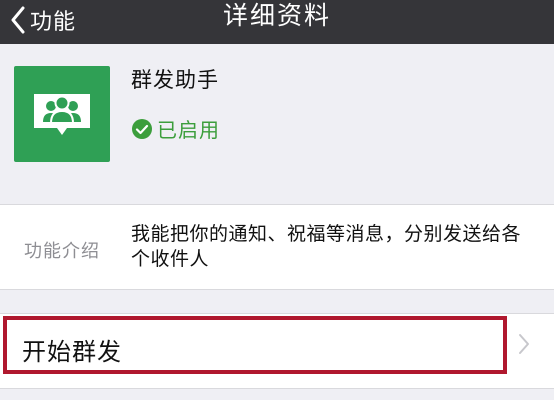  I want to click on navigation-bar: 功能 详细资料, so click(277, 22).